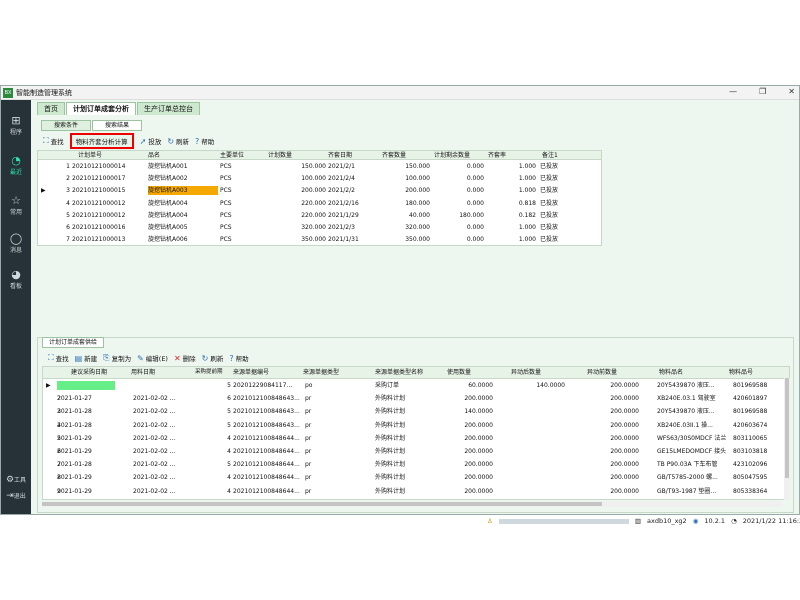  I want to click on cell-name: 旋挖钻机A002, so click(168, 179).